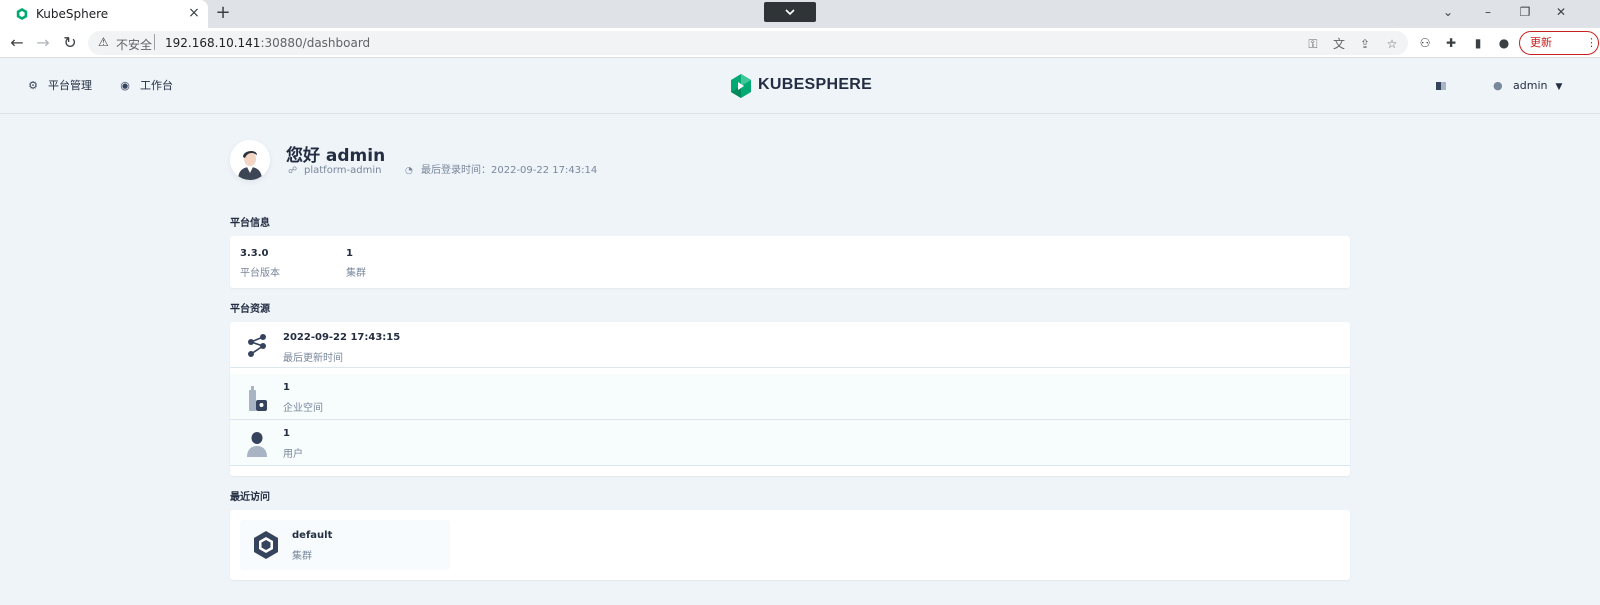 This screenshot has height=605, width=1600. What do you see at coordinates (509, 170) in the screenshot?
I see `last-login-text: 最后登录时间：2022-09-22 17:43:14` at bounding box center [509, 170].